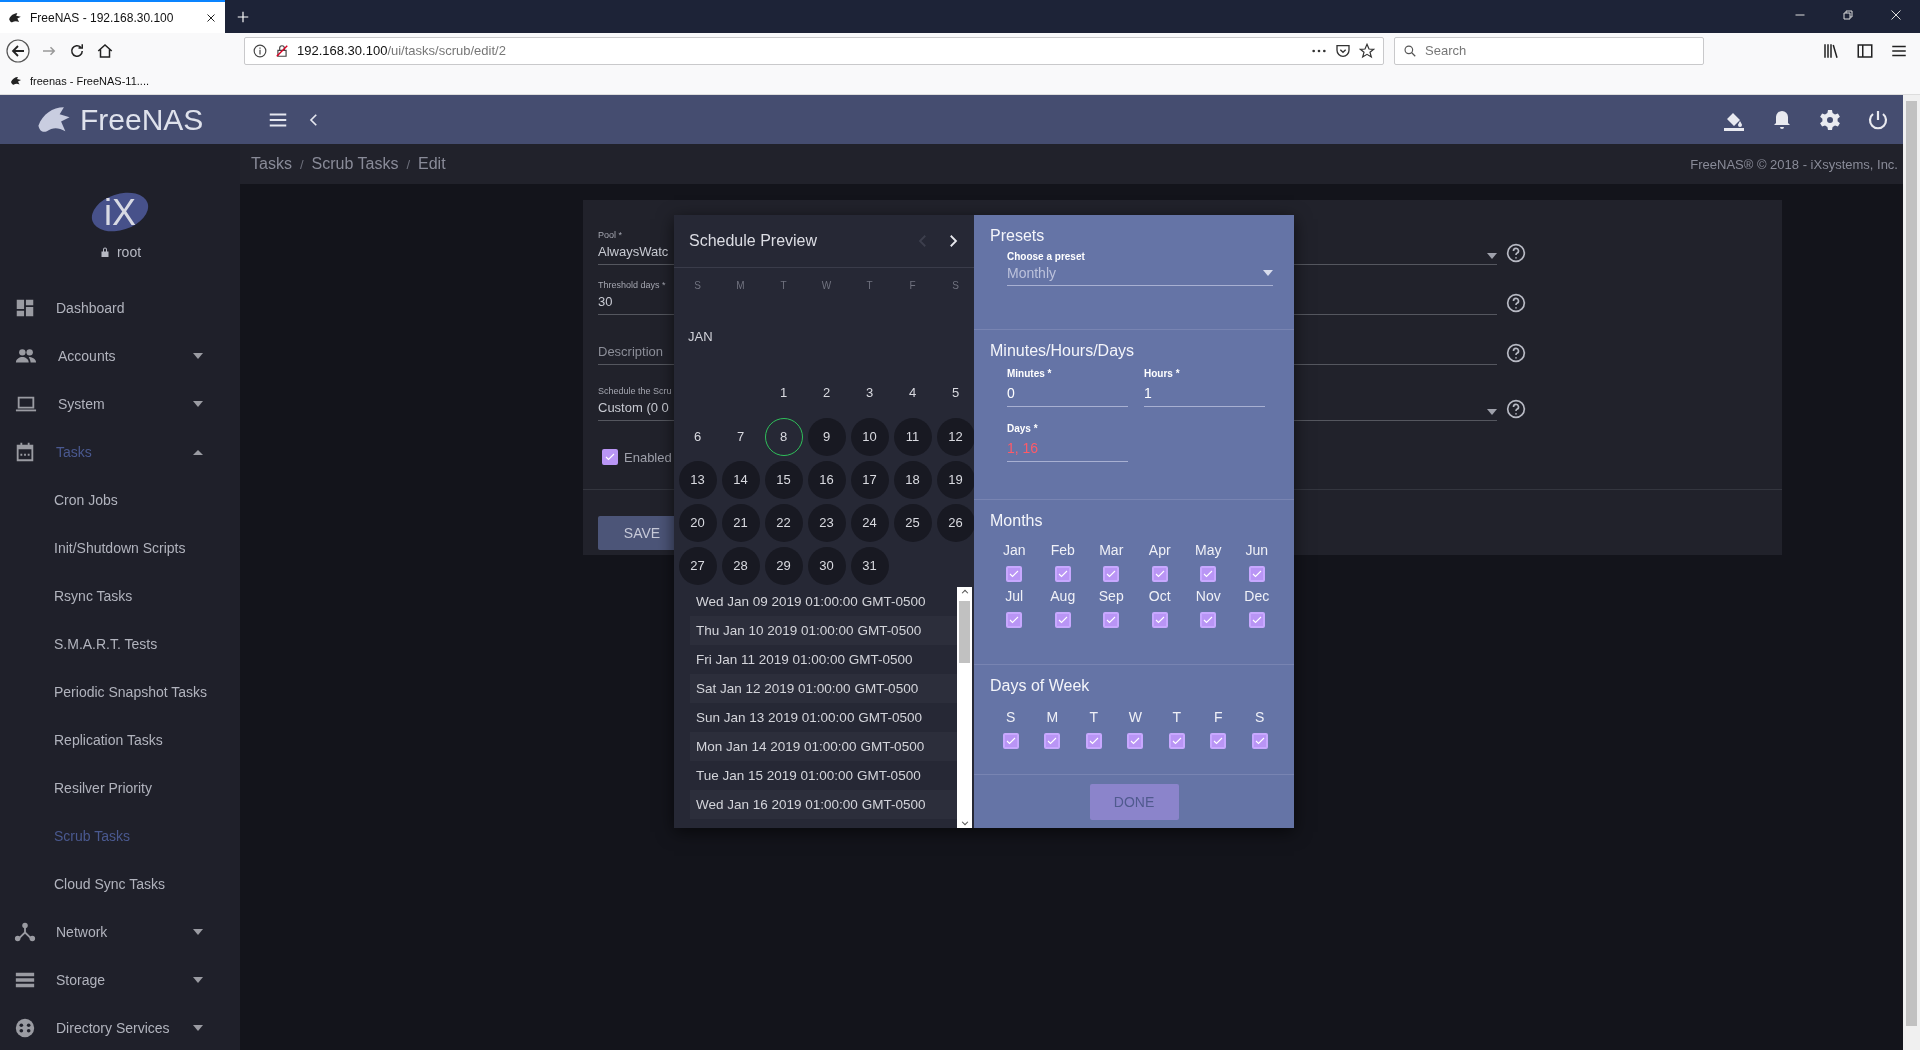 The image size is (1920, 1050). What do you see at coordinates (697, 522) in the screenshot?
I see `calendar-day: 20` at bounding box center [697, 522].